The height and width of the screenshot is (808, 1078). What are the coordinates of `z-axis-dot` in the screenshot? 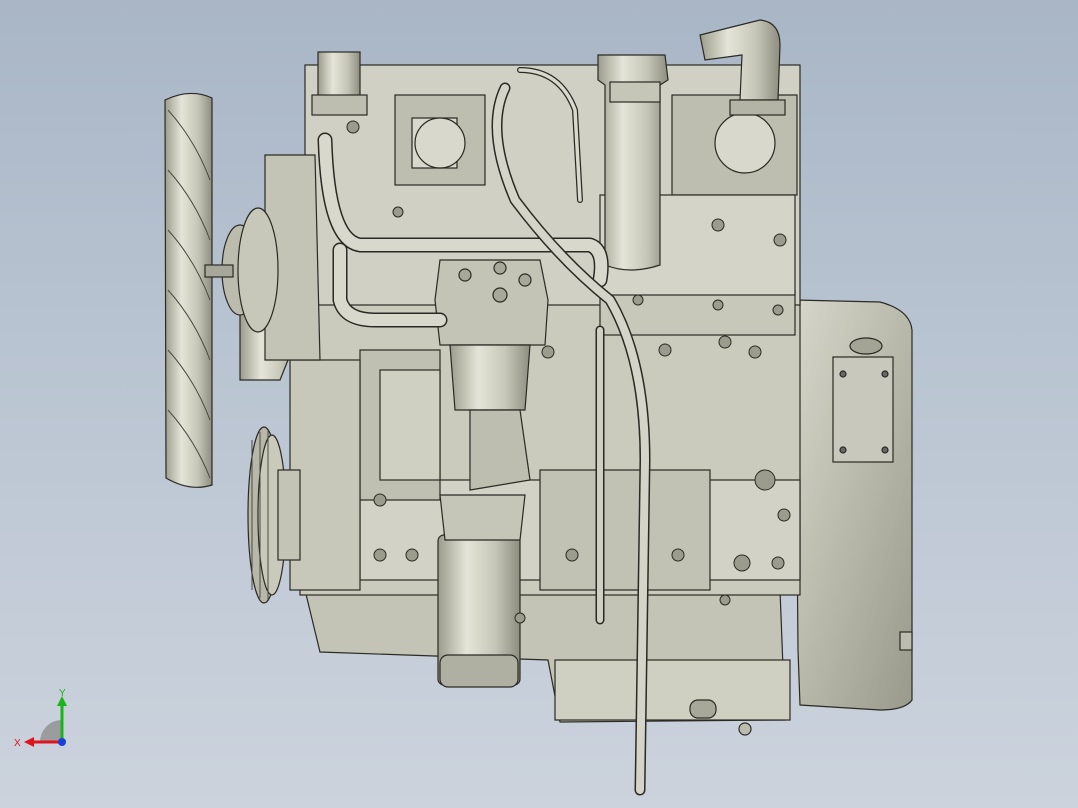 It's located at (62, 742).